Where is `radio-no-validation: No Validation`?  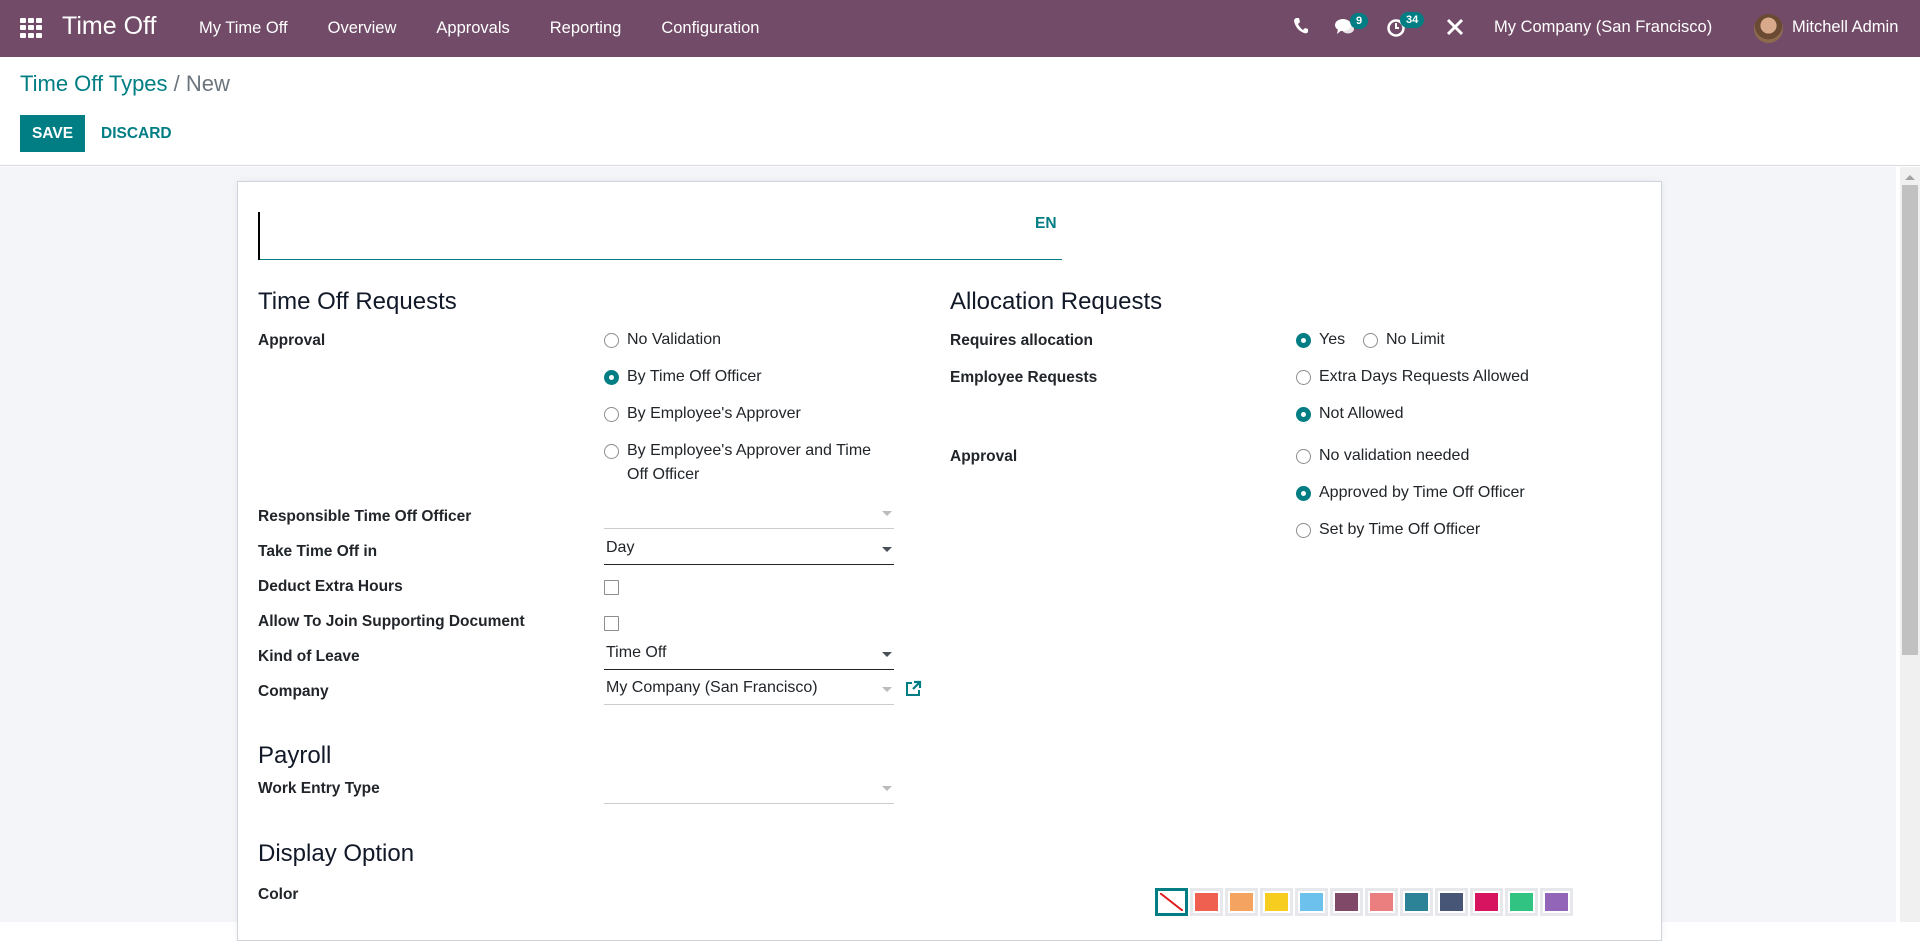 radio-no-validation: No Validation is located at coordinates (662, 340).